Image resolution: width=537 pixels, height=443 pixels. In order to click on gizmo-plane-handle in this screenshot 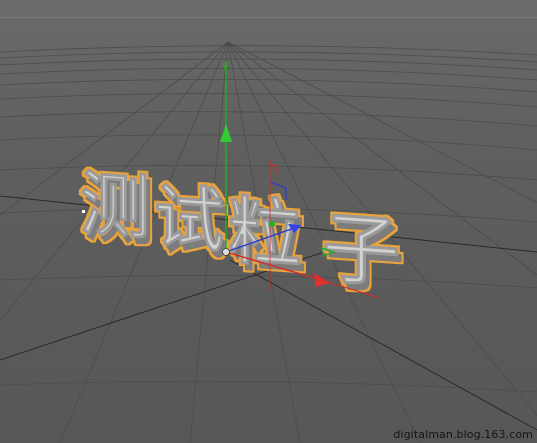, I will do `click(273, 168)`.